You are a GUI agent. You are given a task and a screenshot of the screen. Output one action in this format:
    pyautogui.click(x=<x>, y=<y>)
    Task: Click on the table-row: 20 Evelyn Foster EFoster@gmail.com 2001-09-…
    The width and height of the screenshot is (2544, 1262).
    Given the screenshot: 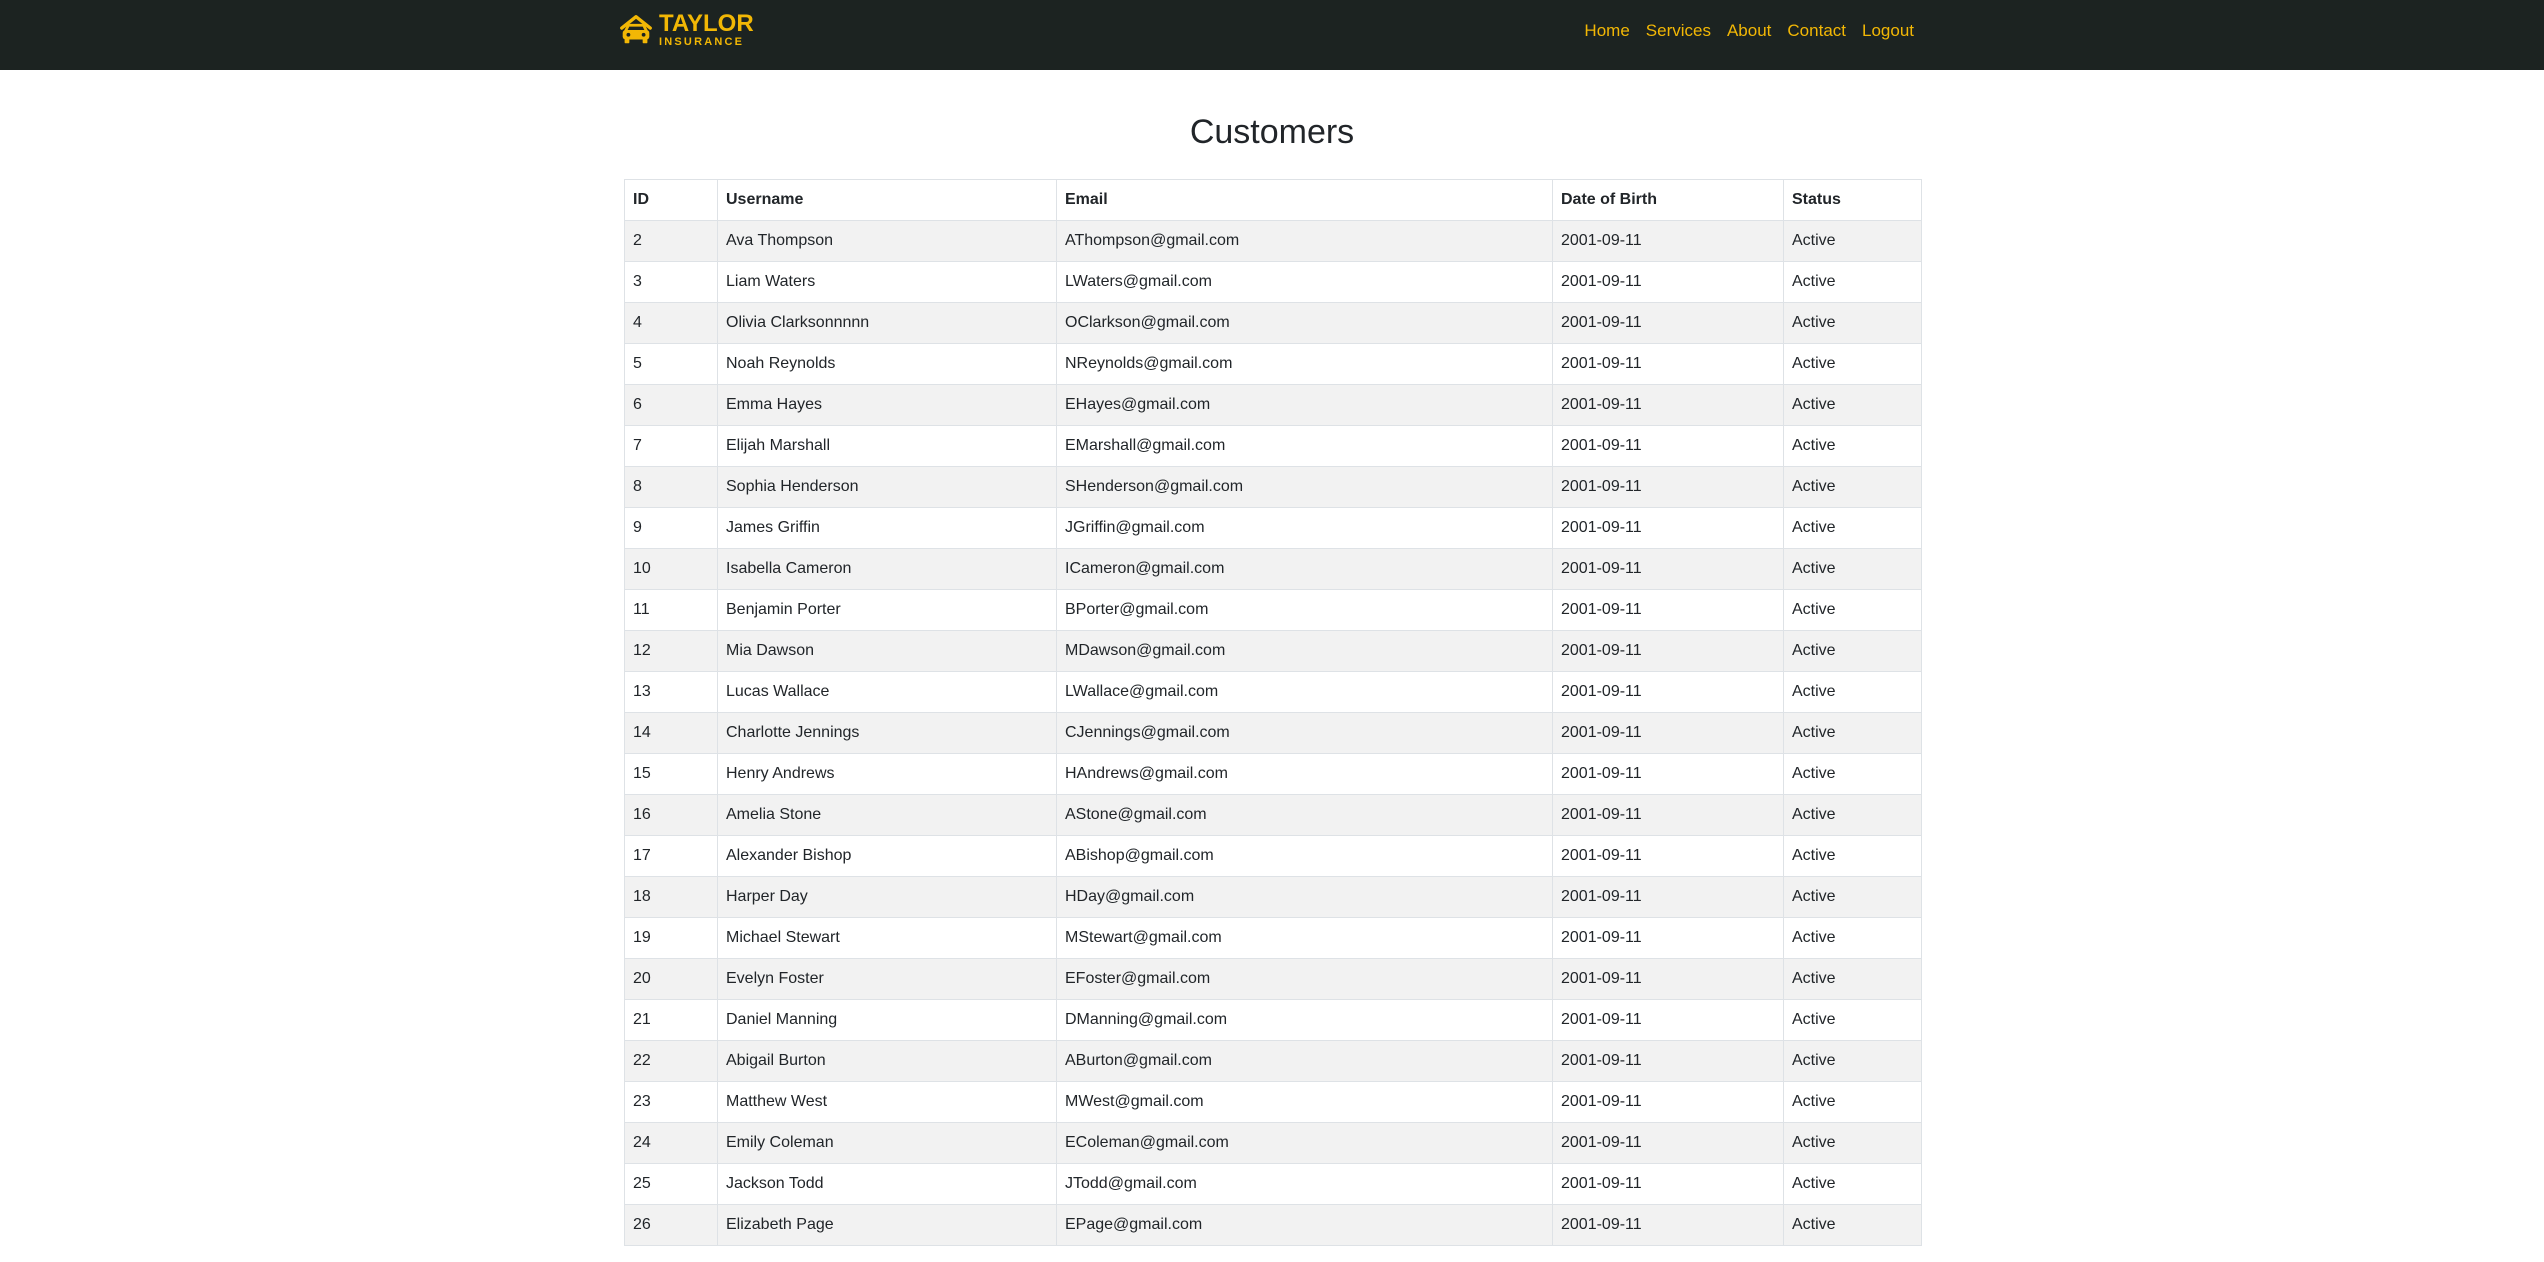 What is the action you would take?
    pyautogui.click(x=1273, y=979)
    